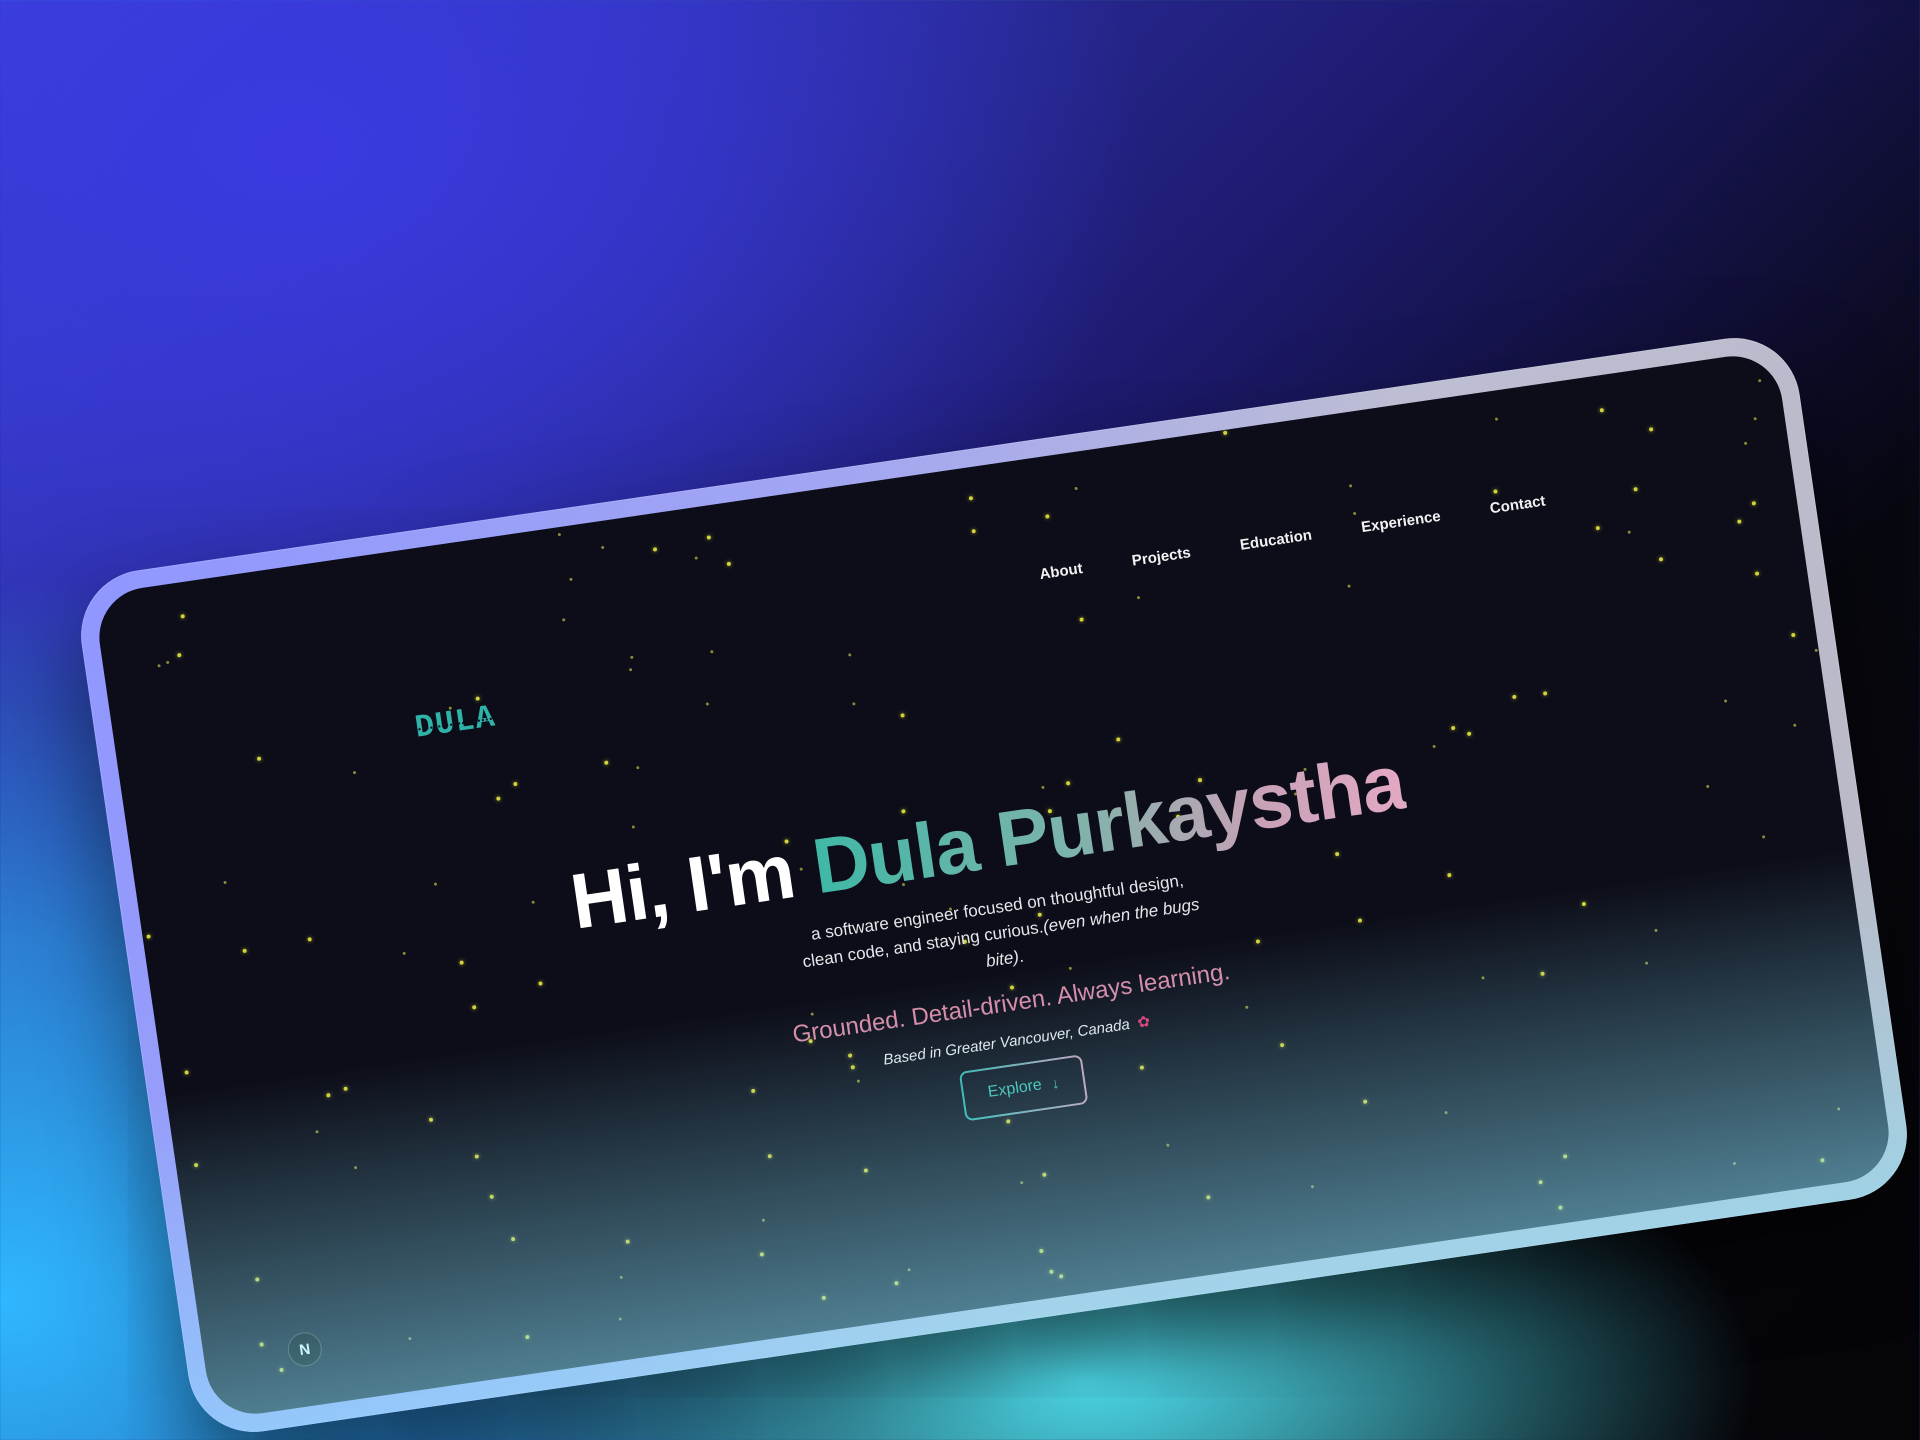 The width and height of the screenshot is (1920, 1440). I want to click on explore-button: Explore ↓, so click(1023, 1088).